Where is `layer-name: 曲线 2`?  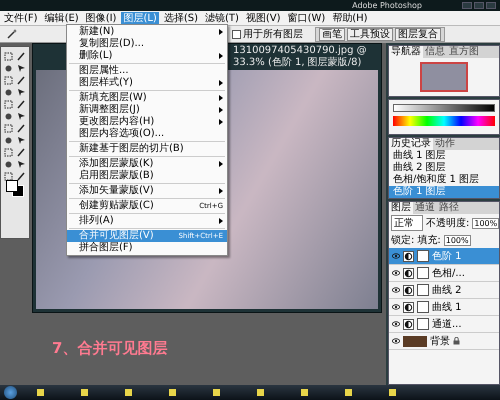
layer-name: 曲线 2 is located at coordinates (447, 290).